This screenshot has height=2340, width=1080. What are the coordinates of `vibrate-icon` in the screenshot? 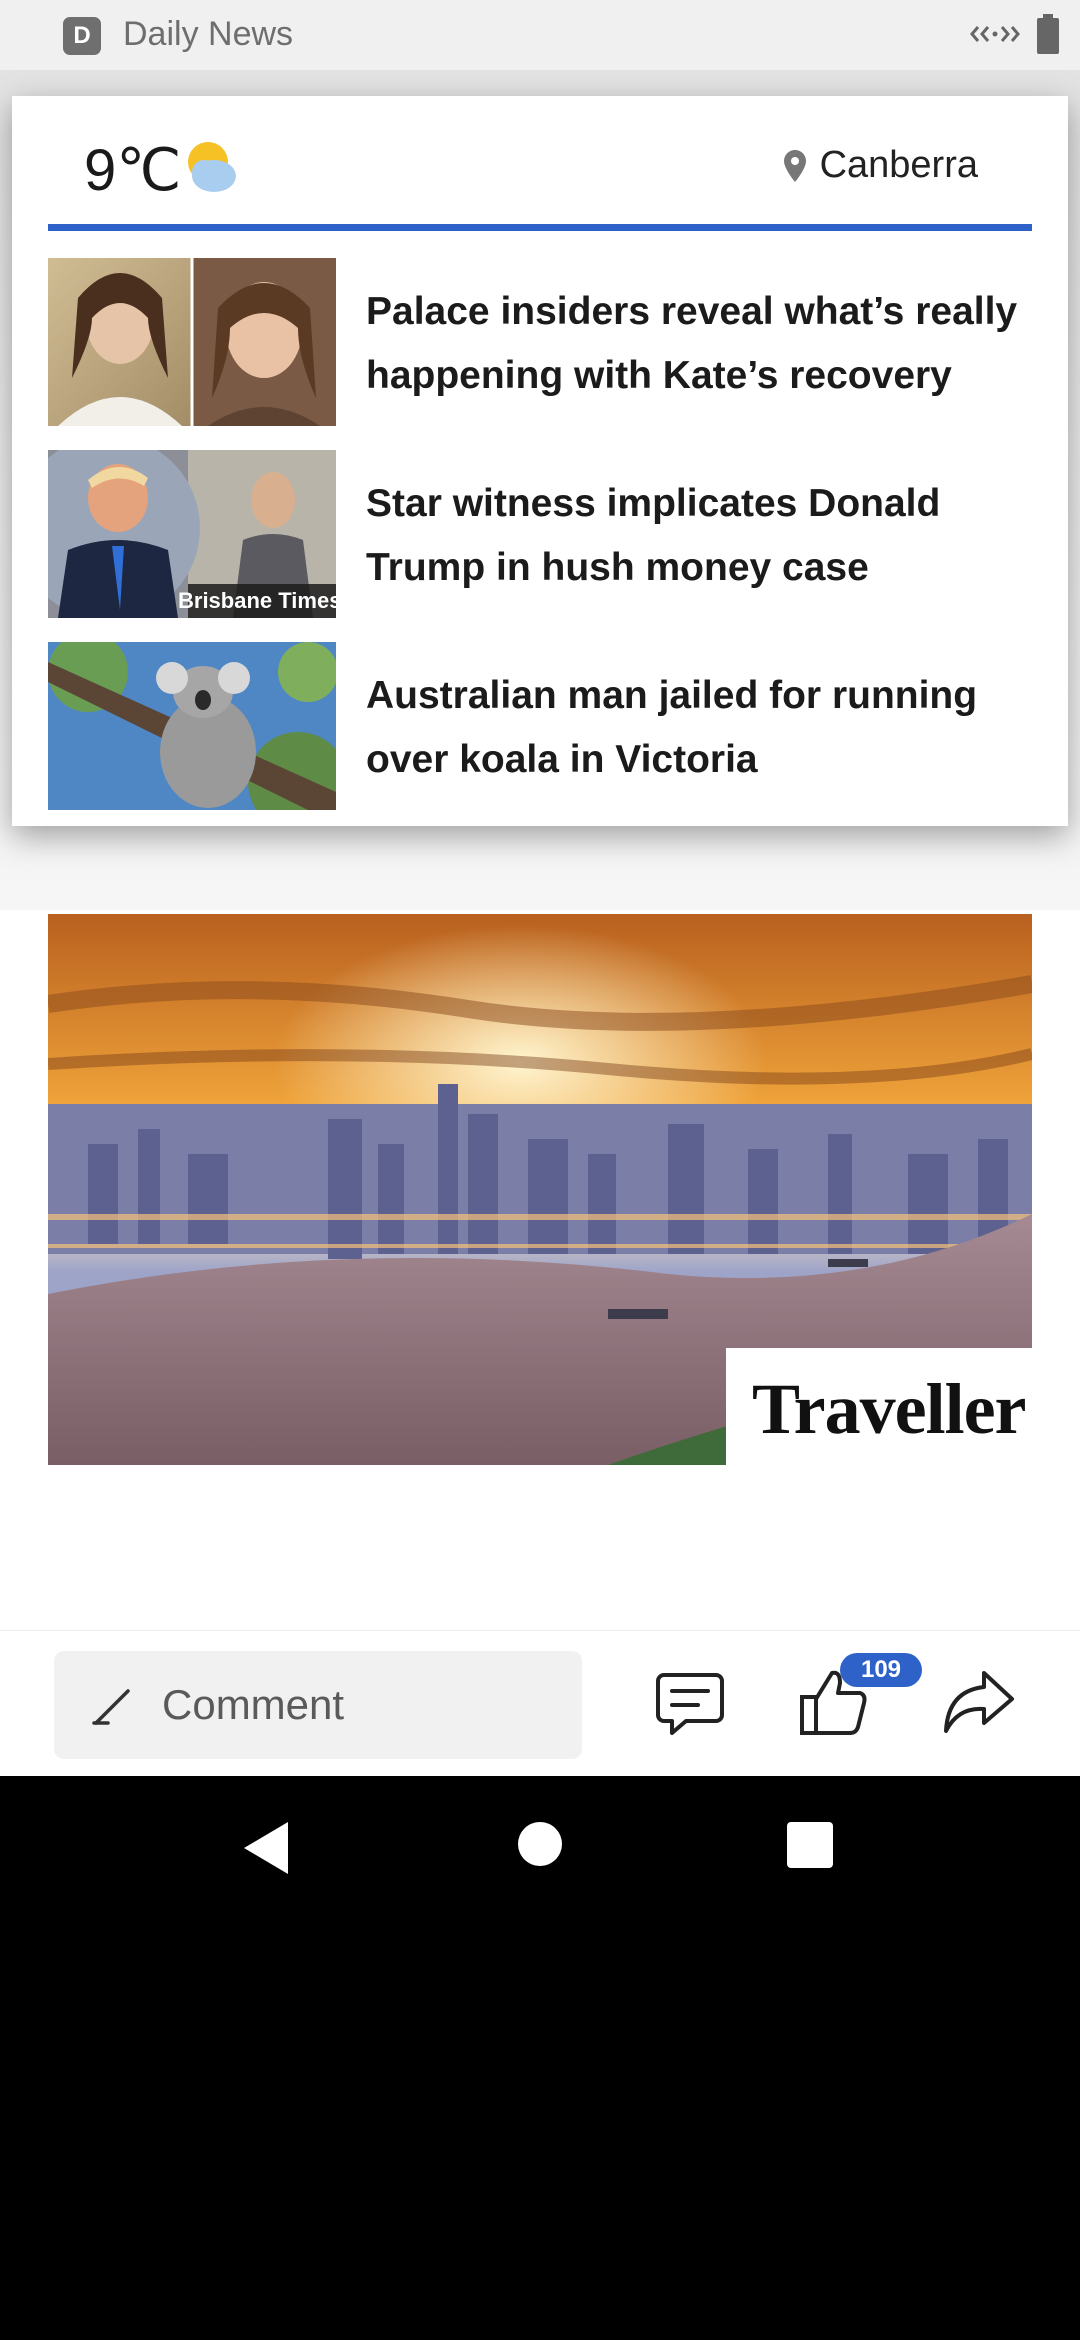 It's located at (995, 34).